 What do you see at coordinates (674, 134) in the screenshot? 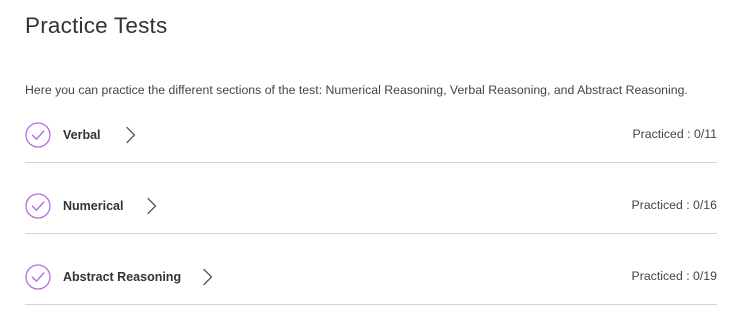
I see `practiced-count: Practiced : 0/11` at bounding box center [674, 134].